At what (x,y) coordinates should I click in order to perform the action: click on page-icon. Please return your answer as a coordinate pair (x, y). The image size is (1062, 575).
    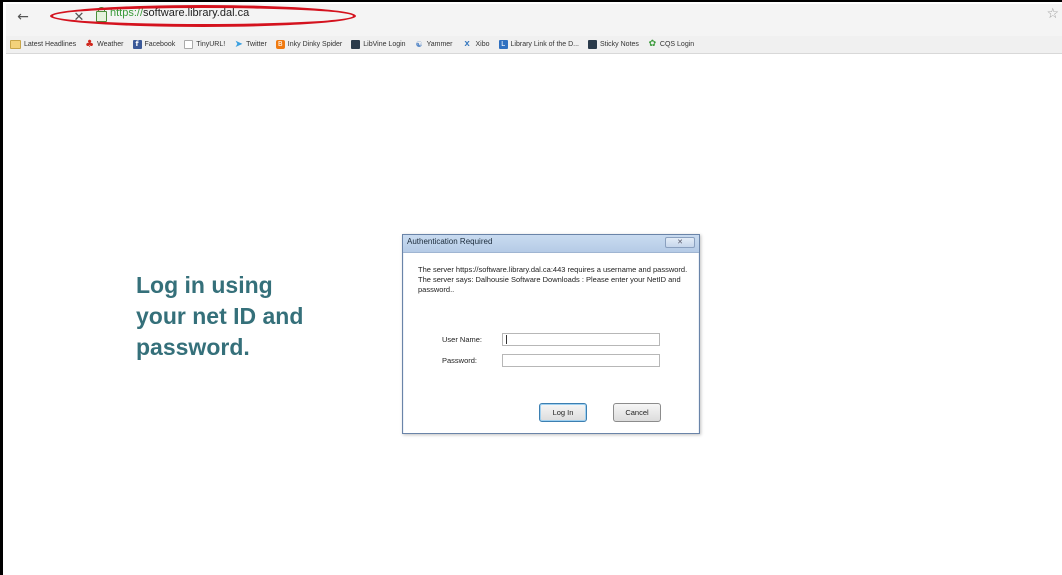
    Looking at the image, I should click on (189, 44).